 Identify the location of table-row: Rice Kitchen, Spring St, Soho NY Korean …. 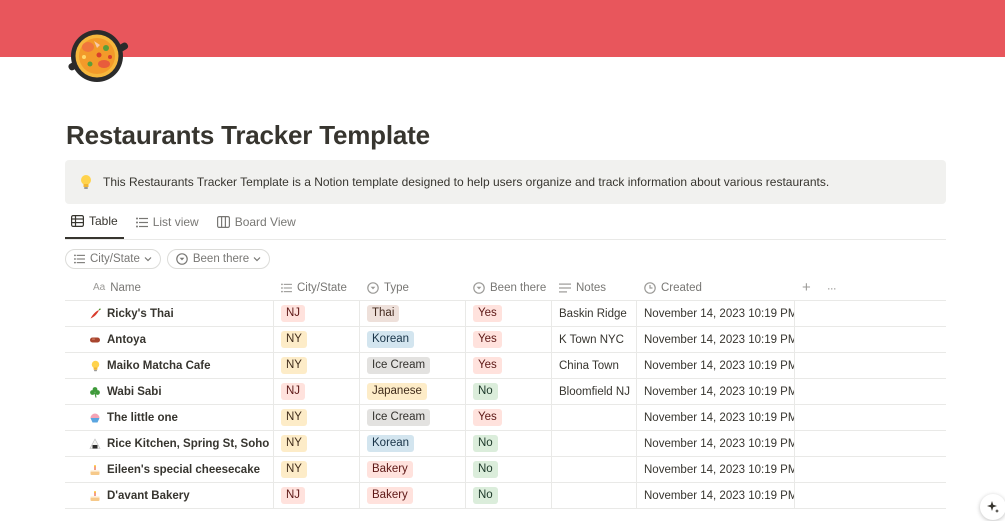
(505, 444).